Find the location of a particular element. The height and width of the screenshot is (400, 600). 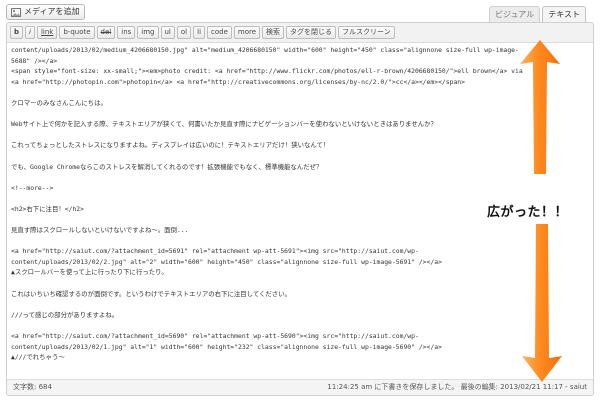

quicktag-ol-button: ol is located at coordinates (184, 32).